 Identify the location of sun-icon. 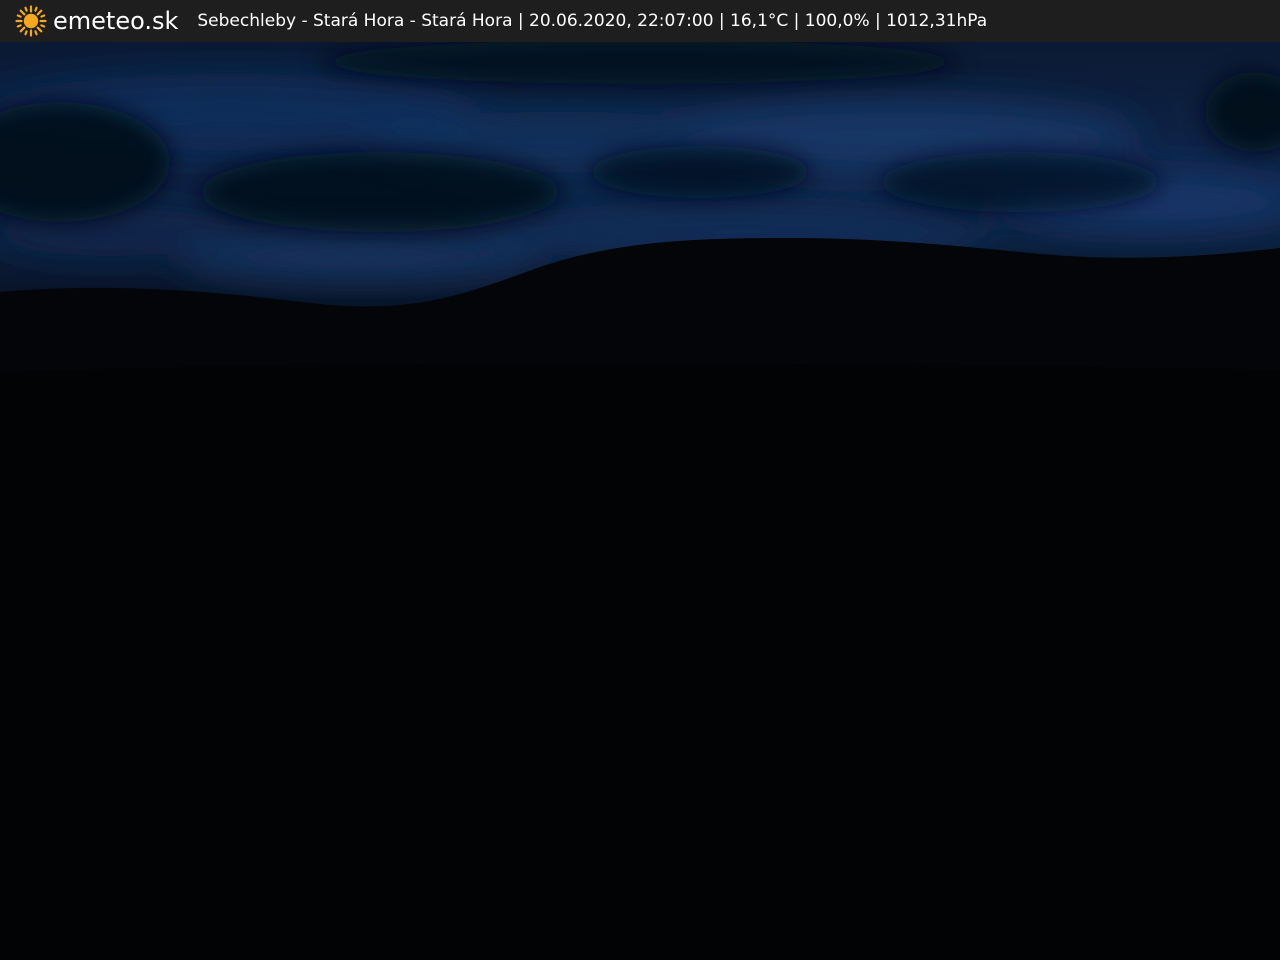
(31, 21).